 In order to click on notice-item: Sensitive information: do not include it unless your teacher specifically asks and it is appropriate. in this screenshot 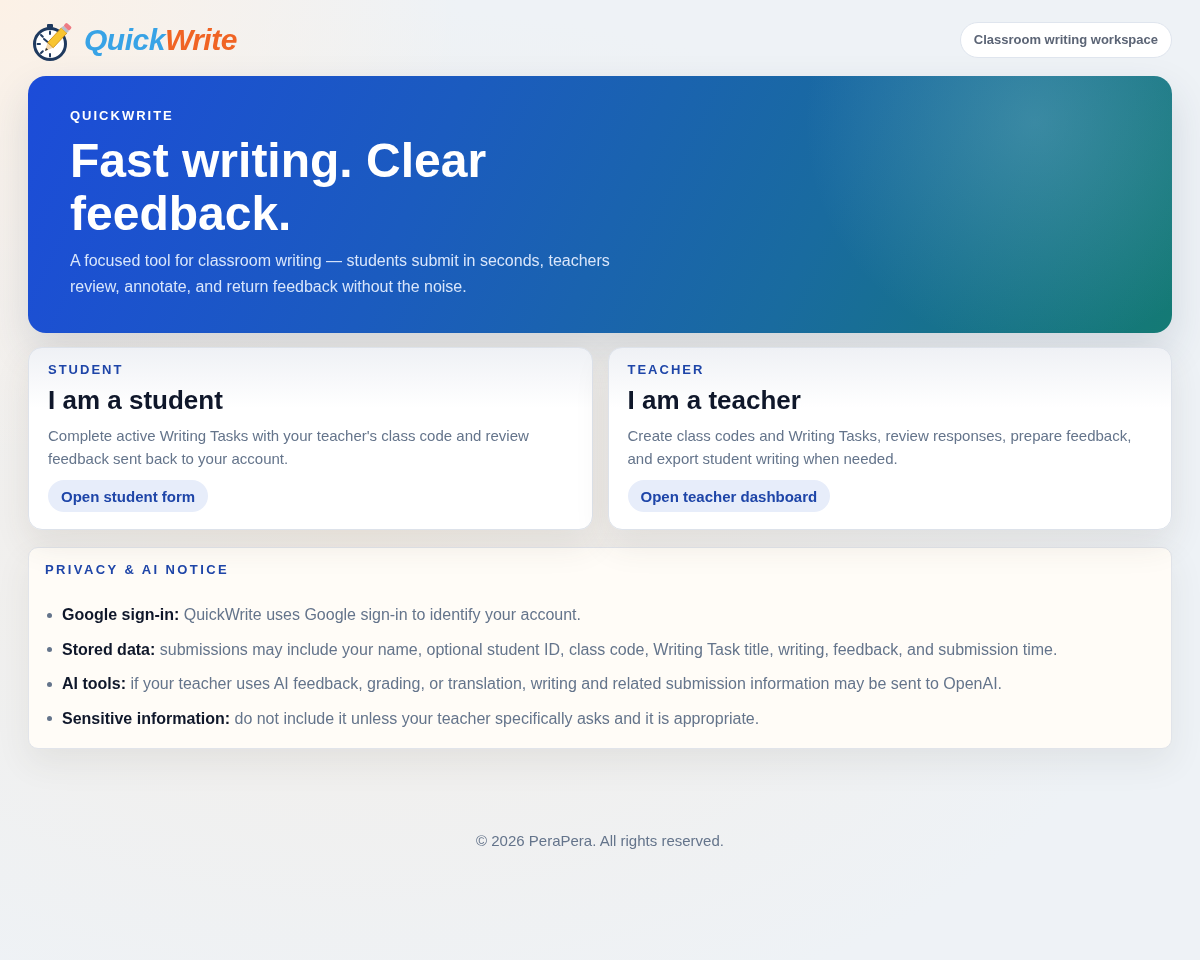, I will do `click(411, 718)`.